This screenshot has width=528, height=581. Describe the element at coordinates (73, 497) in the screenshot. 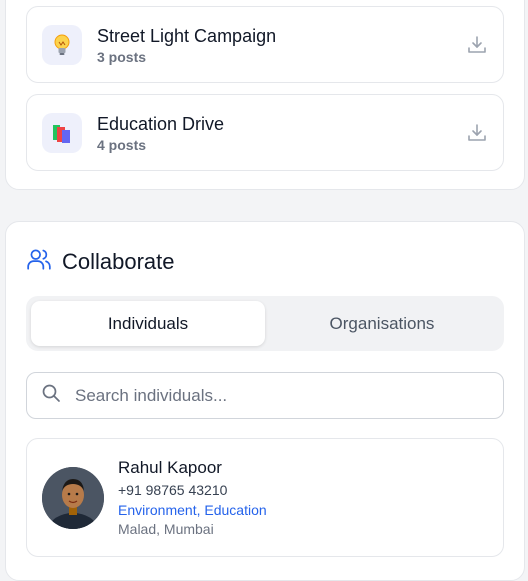

I see `avatar` at that location.